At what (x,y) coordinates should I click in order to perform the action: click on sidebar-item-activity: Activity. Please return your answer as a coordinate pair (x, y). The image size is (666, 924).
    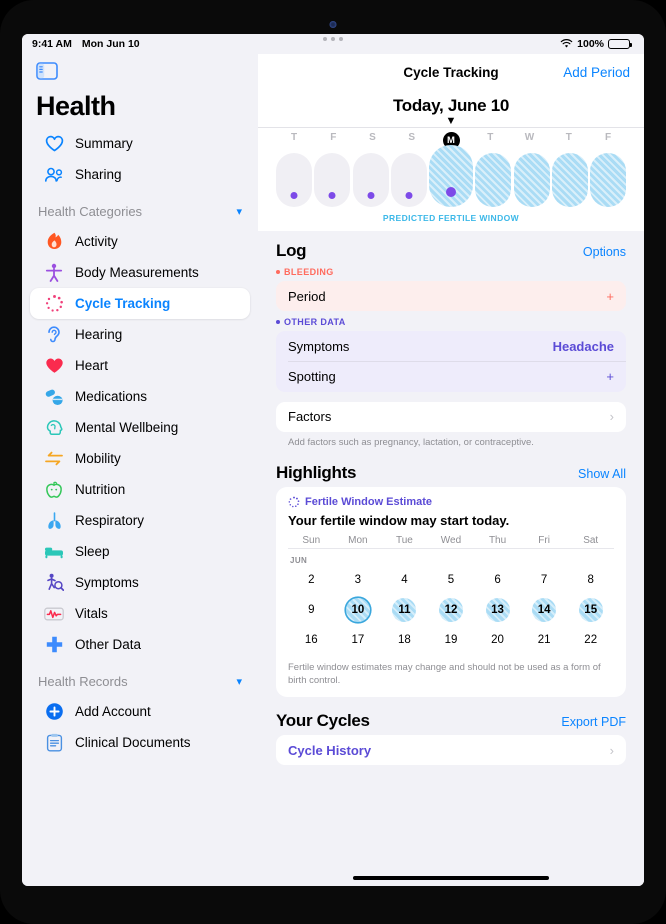
    Looking at the image, I should click on (140, 241).